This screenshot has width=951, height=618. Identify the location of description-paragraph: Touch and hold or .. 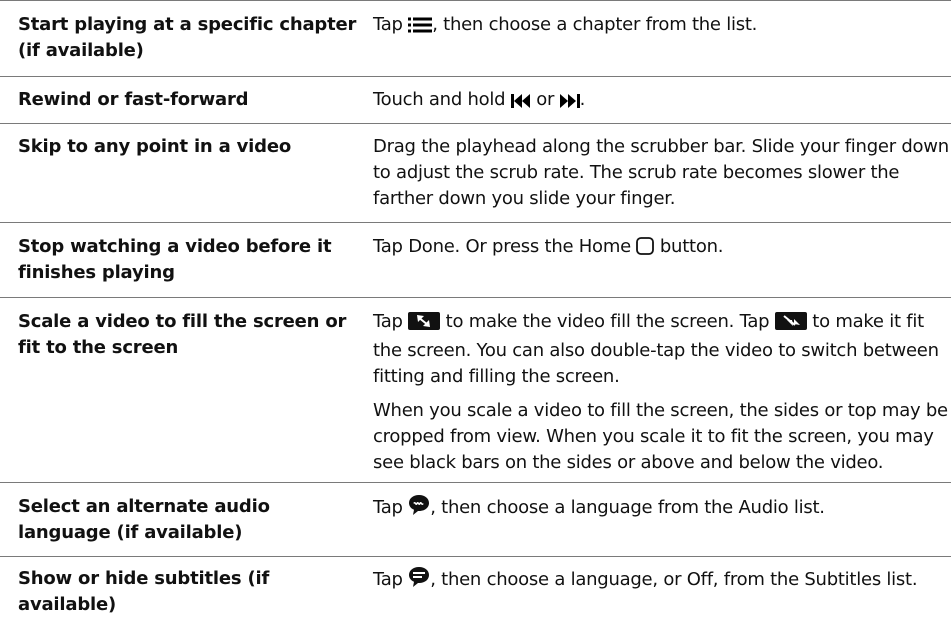
(662, 101).